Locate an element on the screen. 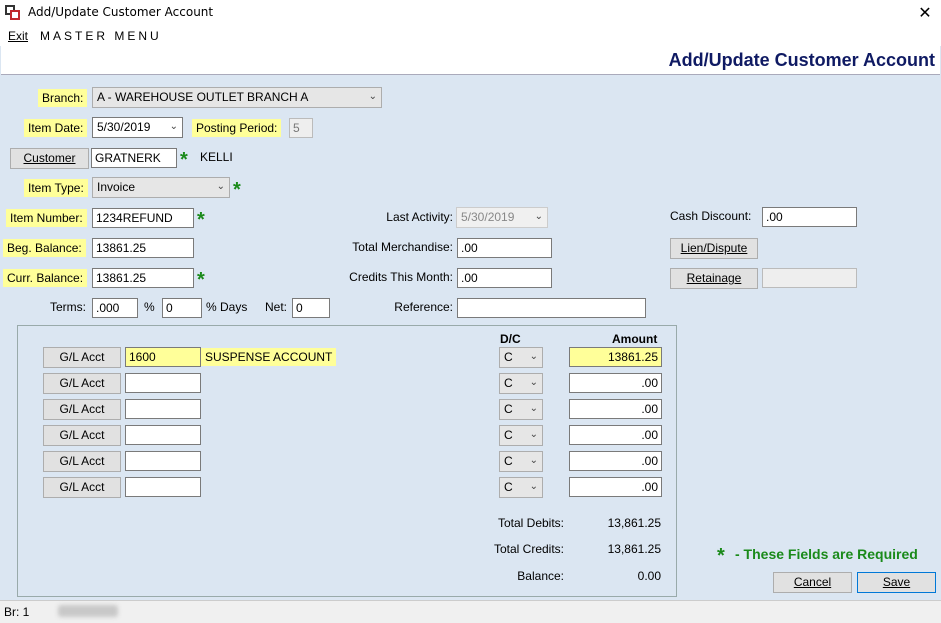  item-type-select: Invoice ⌄ is located at coordinates (161, 187).